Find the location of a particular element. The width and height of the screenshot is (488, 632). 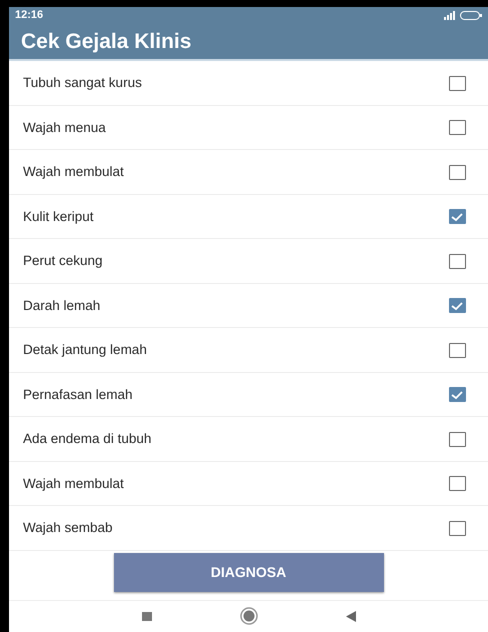

symptom-label: Kulit keriput is located at coordinates (58, 217).